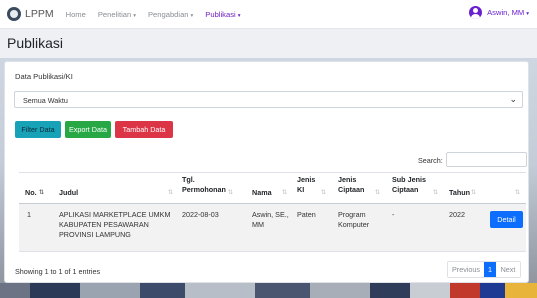  What do you see at coordinates (457, 214) in the screenshot?
I see `cell-tahun: 2022` at bounding box center [457, 214].